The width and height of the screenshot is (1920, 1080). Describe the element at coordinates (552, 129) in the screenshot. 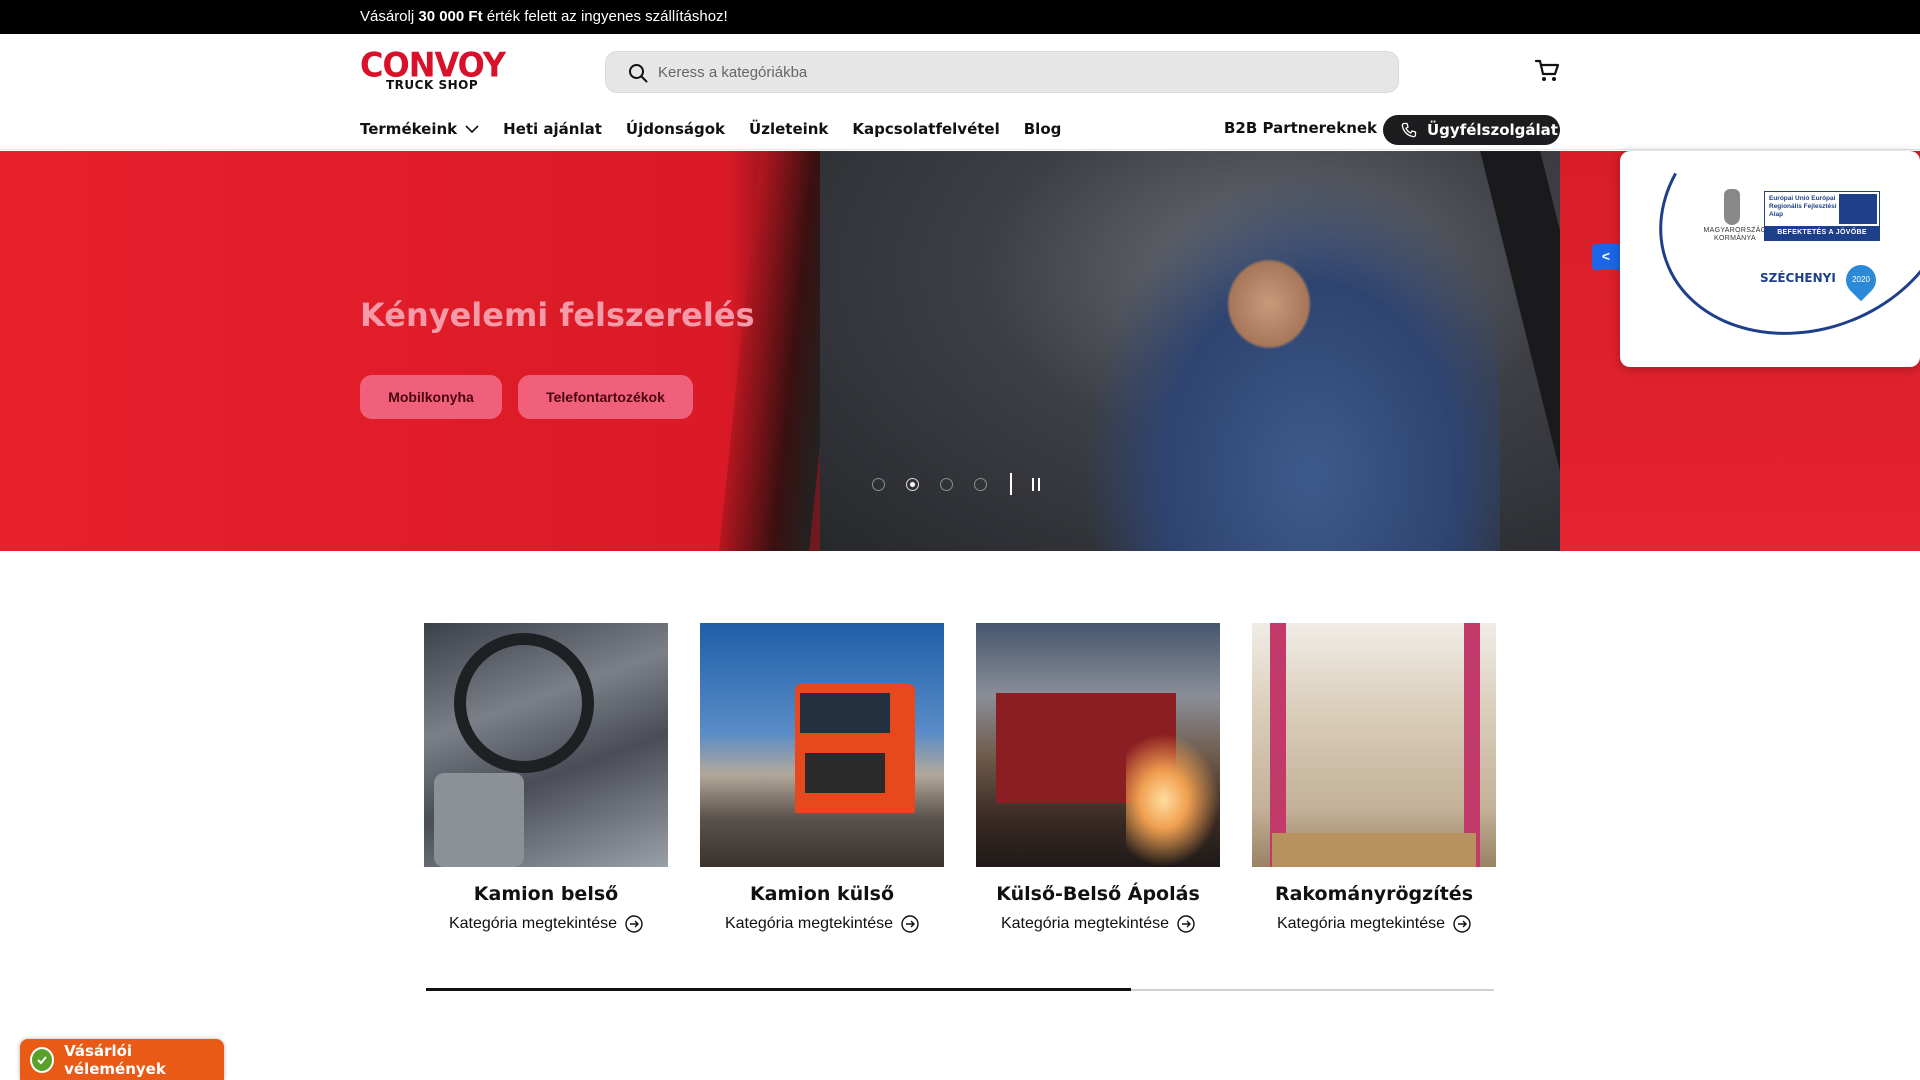

I see `nav-item-weekly-offer: Heti ajánlat` at that location.